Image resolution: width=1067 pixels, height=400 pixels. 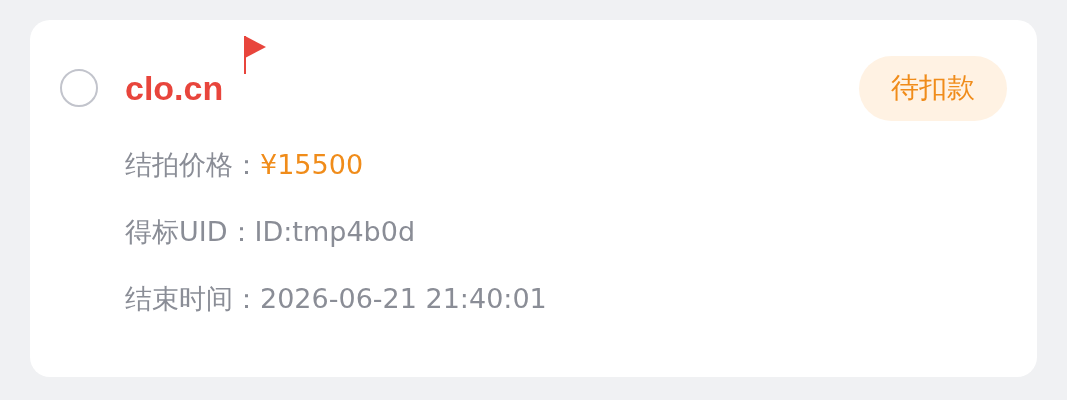 What do you see at coordinates (174, 88) in the screenshot?
I see `domain-name: clo.cn` at bounding box center [174, 88].